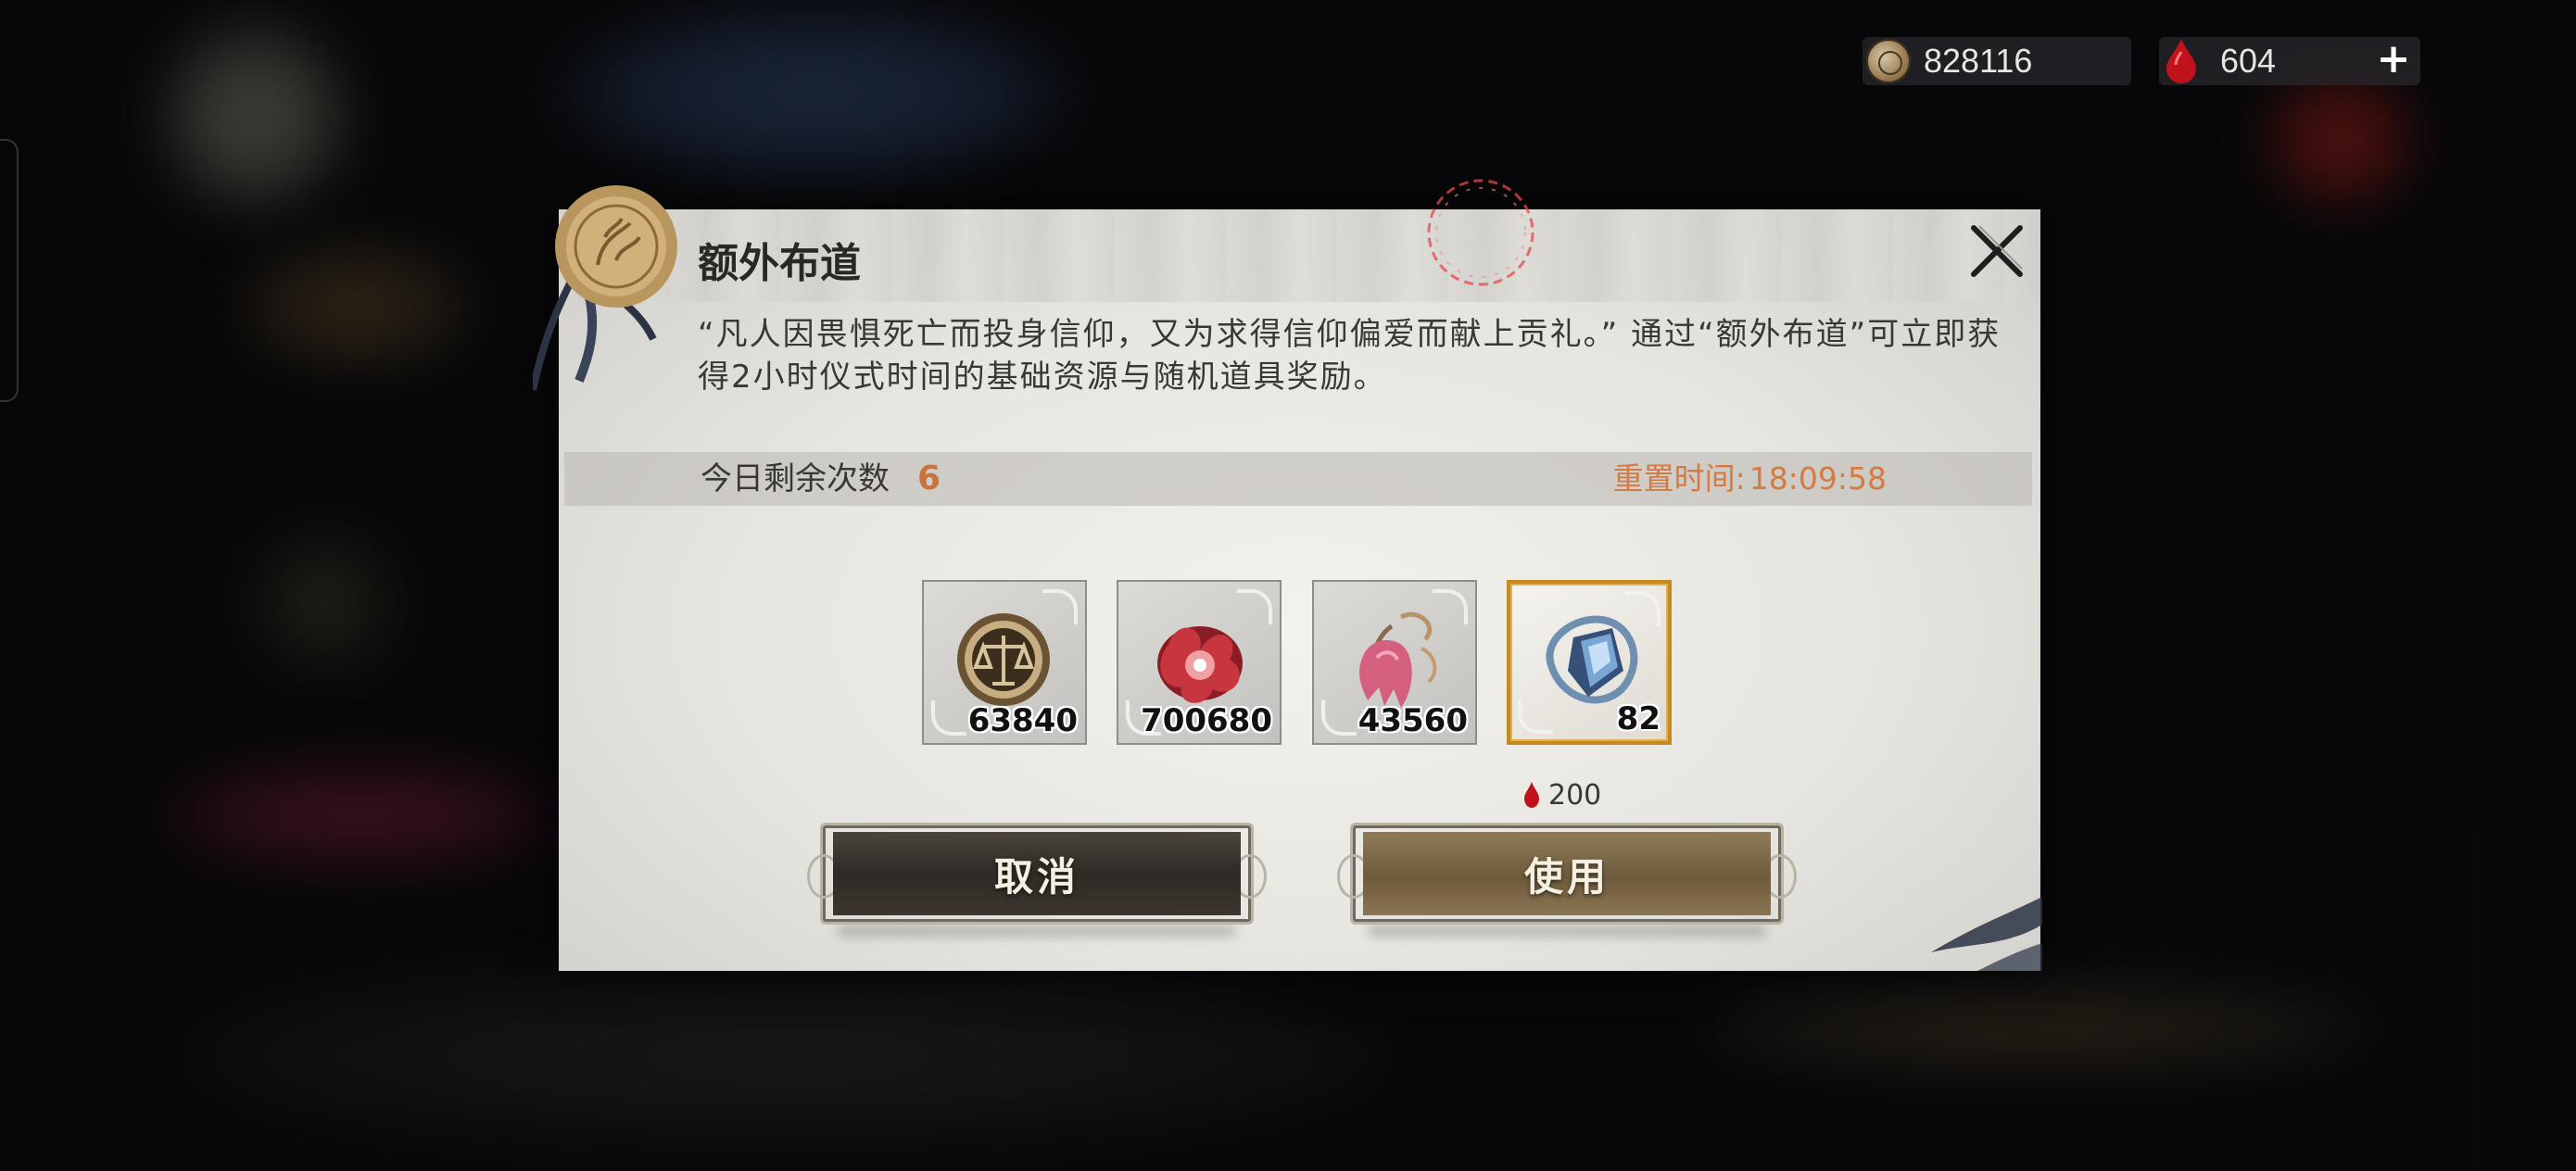 The height and width of the screenshot is (1171, 2576). Describe the element at coordinates (2248, 61) in the screenshot. I see `blood-value: 604` at that location.